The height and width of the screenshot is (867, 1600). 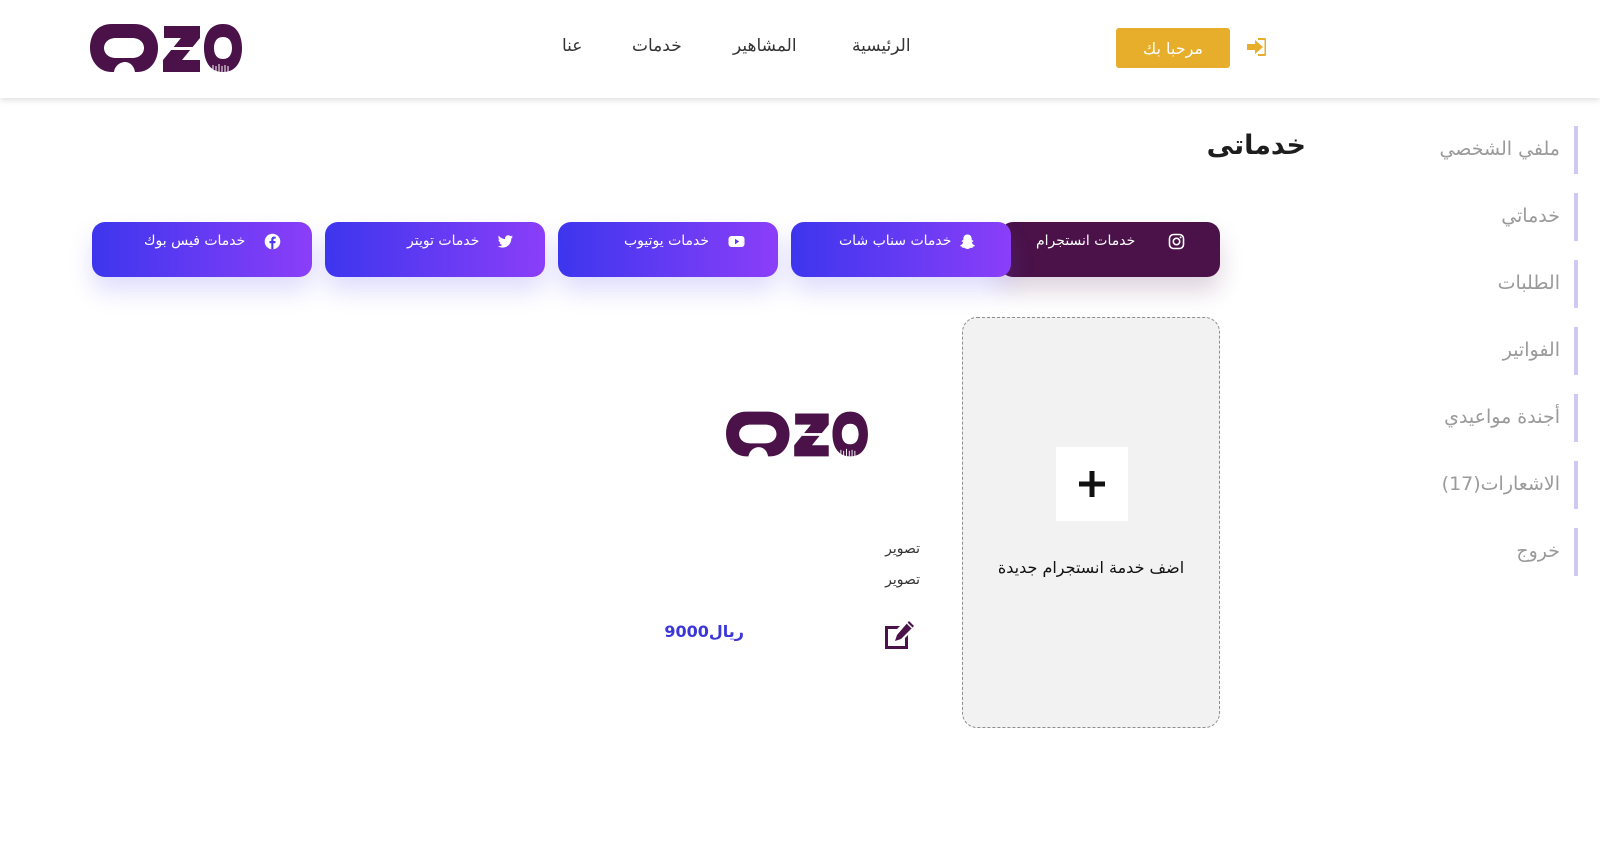 What do you see at coordinates (1489, 217) in the screenshot?
I see `sidebar-item-my-services: خدماتي` at bounding box center [1489, 217].